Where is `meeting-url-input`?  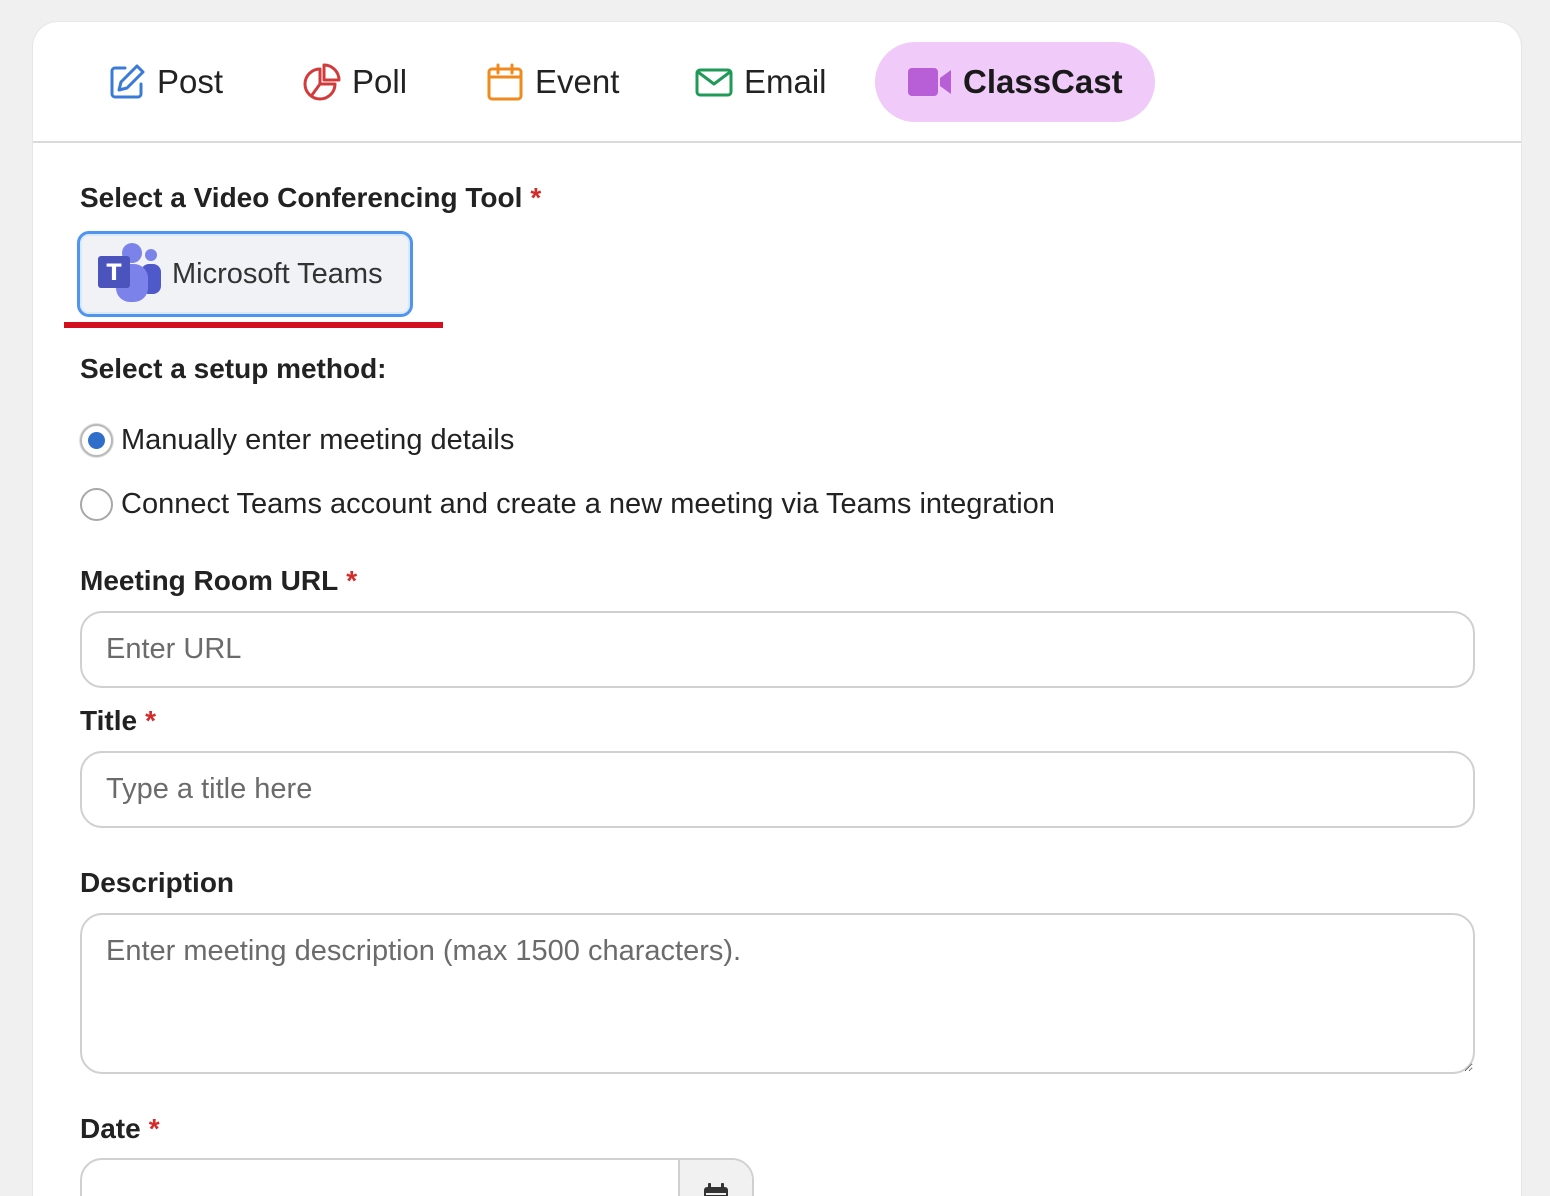 meeting-url-input is located at coordinates (777, 649).